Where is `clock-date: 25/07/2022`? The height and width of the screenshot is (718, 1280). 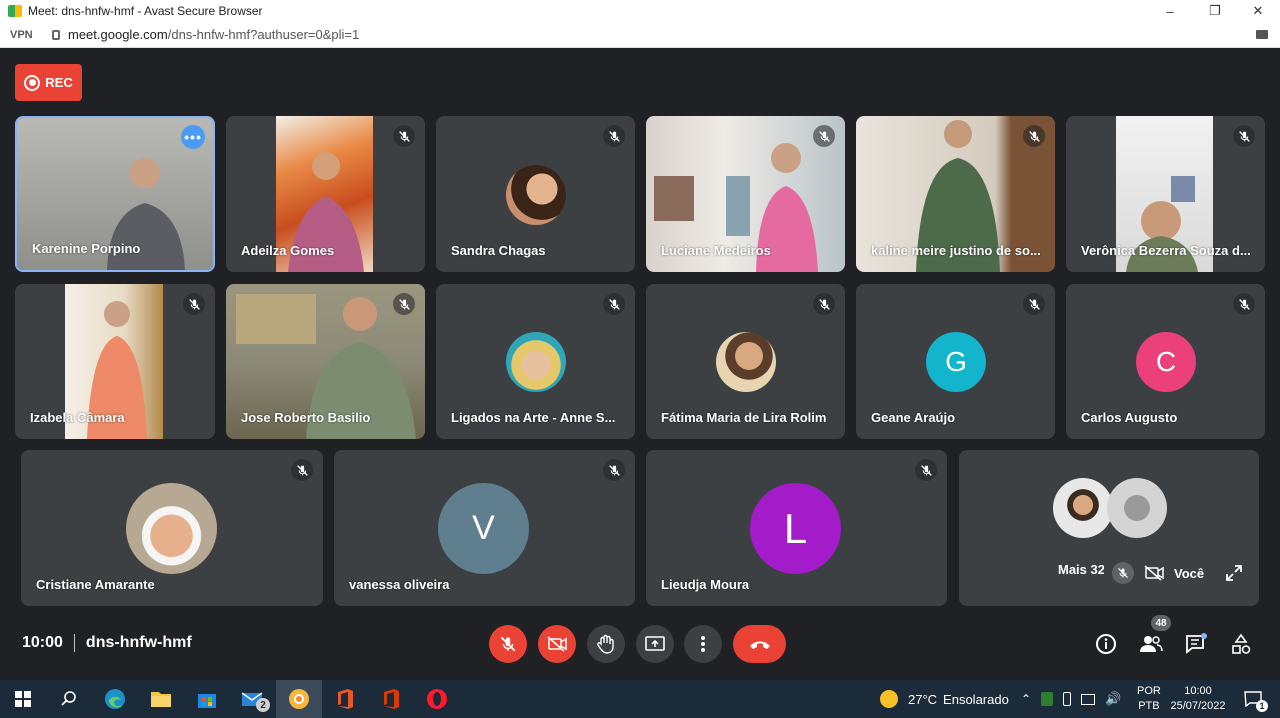 clock-date: 25/07/2022 is located at coordinates (1198, 706).